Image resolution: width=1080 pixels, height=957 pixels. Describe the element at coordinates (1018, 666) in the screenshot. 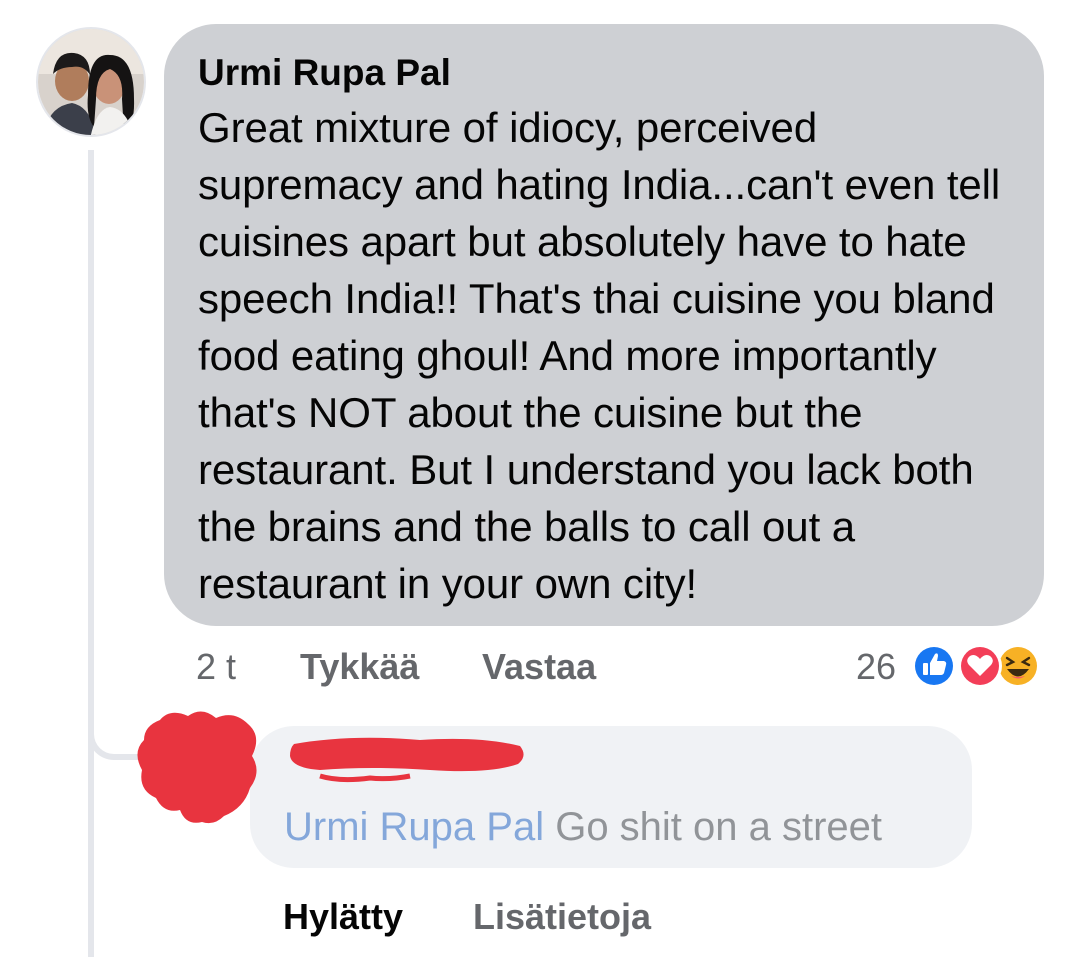

I see `haha-icon` at that location.